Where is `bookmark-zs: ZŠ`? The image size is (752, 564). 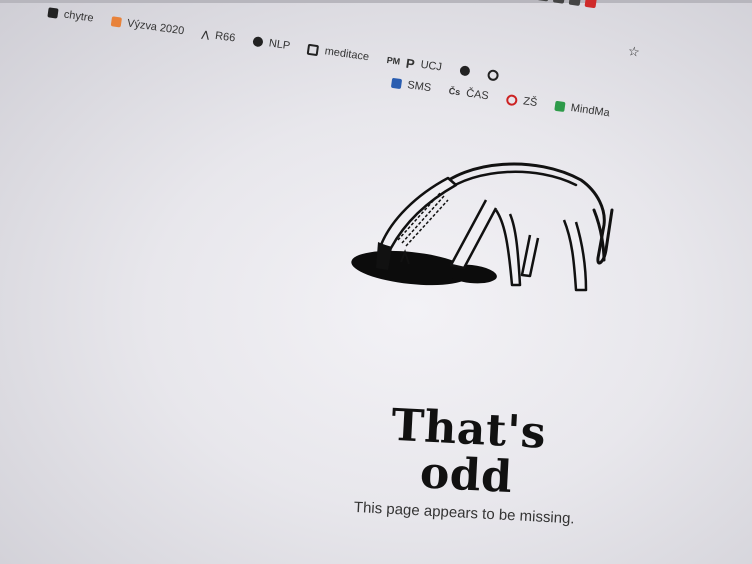 bookmark-zs: ZŠ is located at coordinates (522, 101).